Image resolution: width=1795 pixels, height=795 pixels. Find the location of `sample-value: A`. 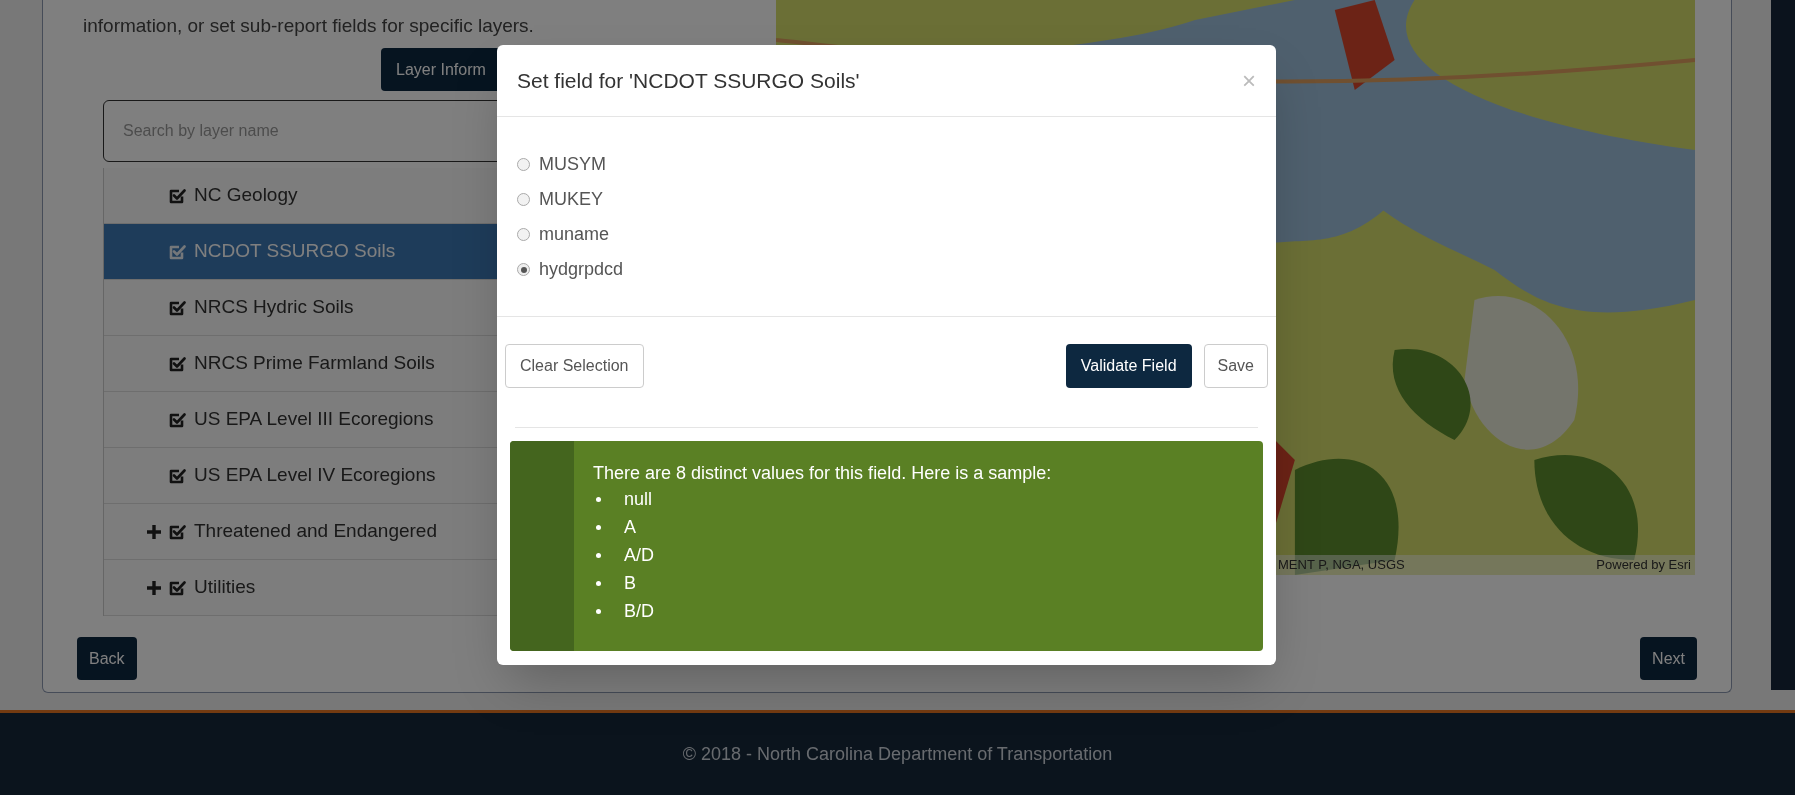

sample-value: A is located at coordinates (630, 527).